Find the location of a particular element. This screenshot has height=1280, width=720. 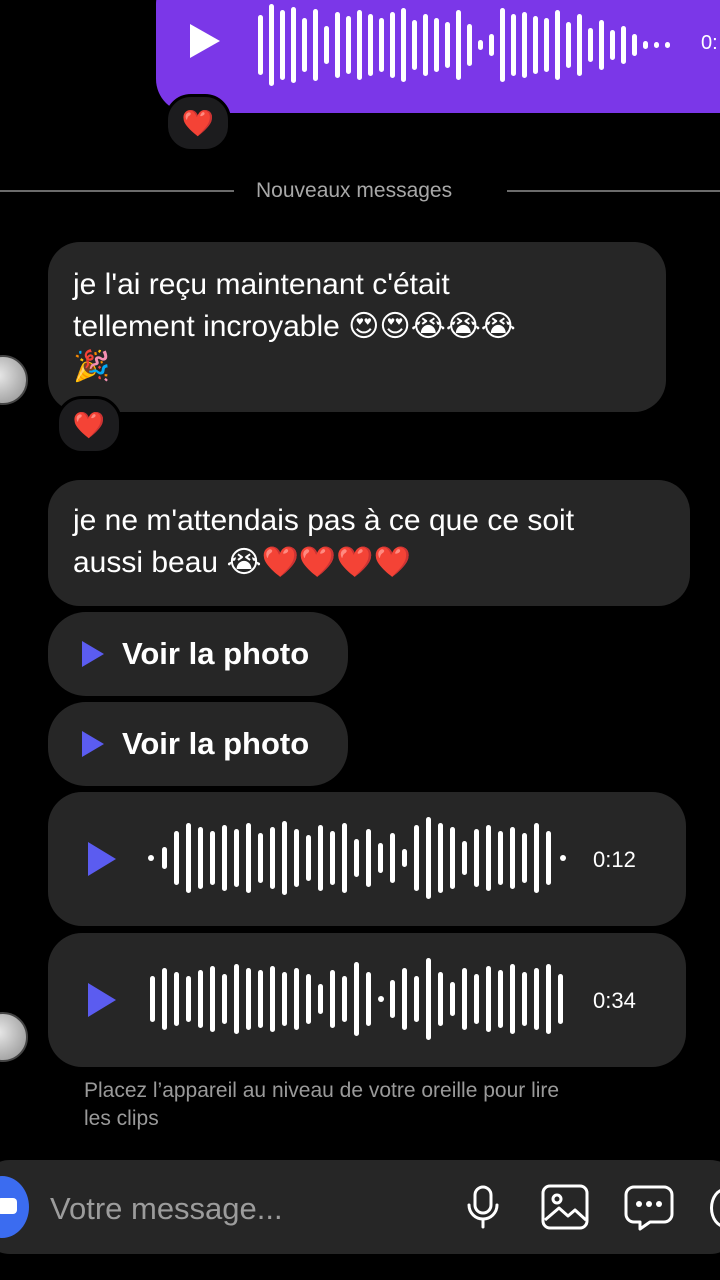

message-text-line: je ne m'attendais pas à ce que ce soit is located at coordinates (324, 520).